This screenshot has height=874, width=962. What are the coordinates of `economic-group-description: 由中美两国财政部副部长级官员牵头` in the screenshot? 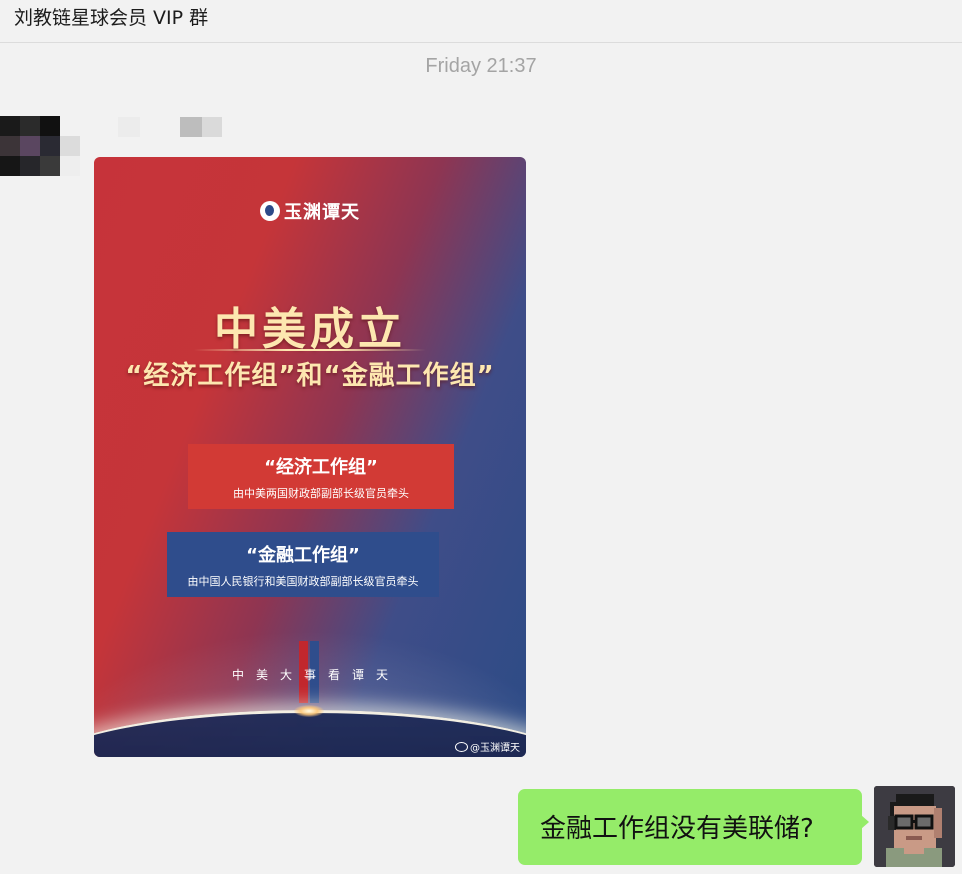 It's located at (321, 493).